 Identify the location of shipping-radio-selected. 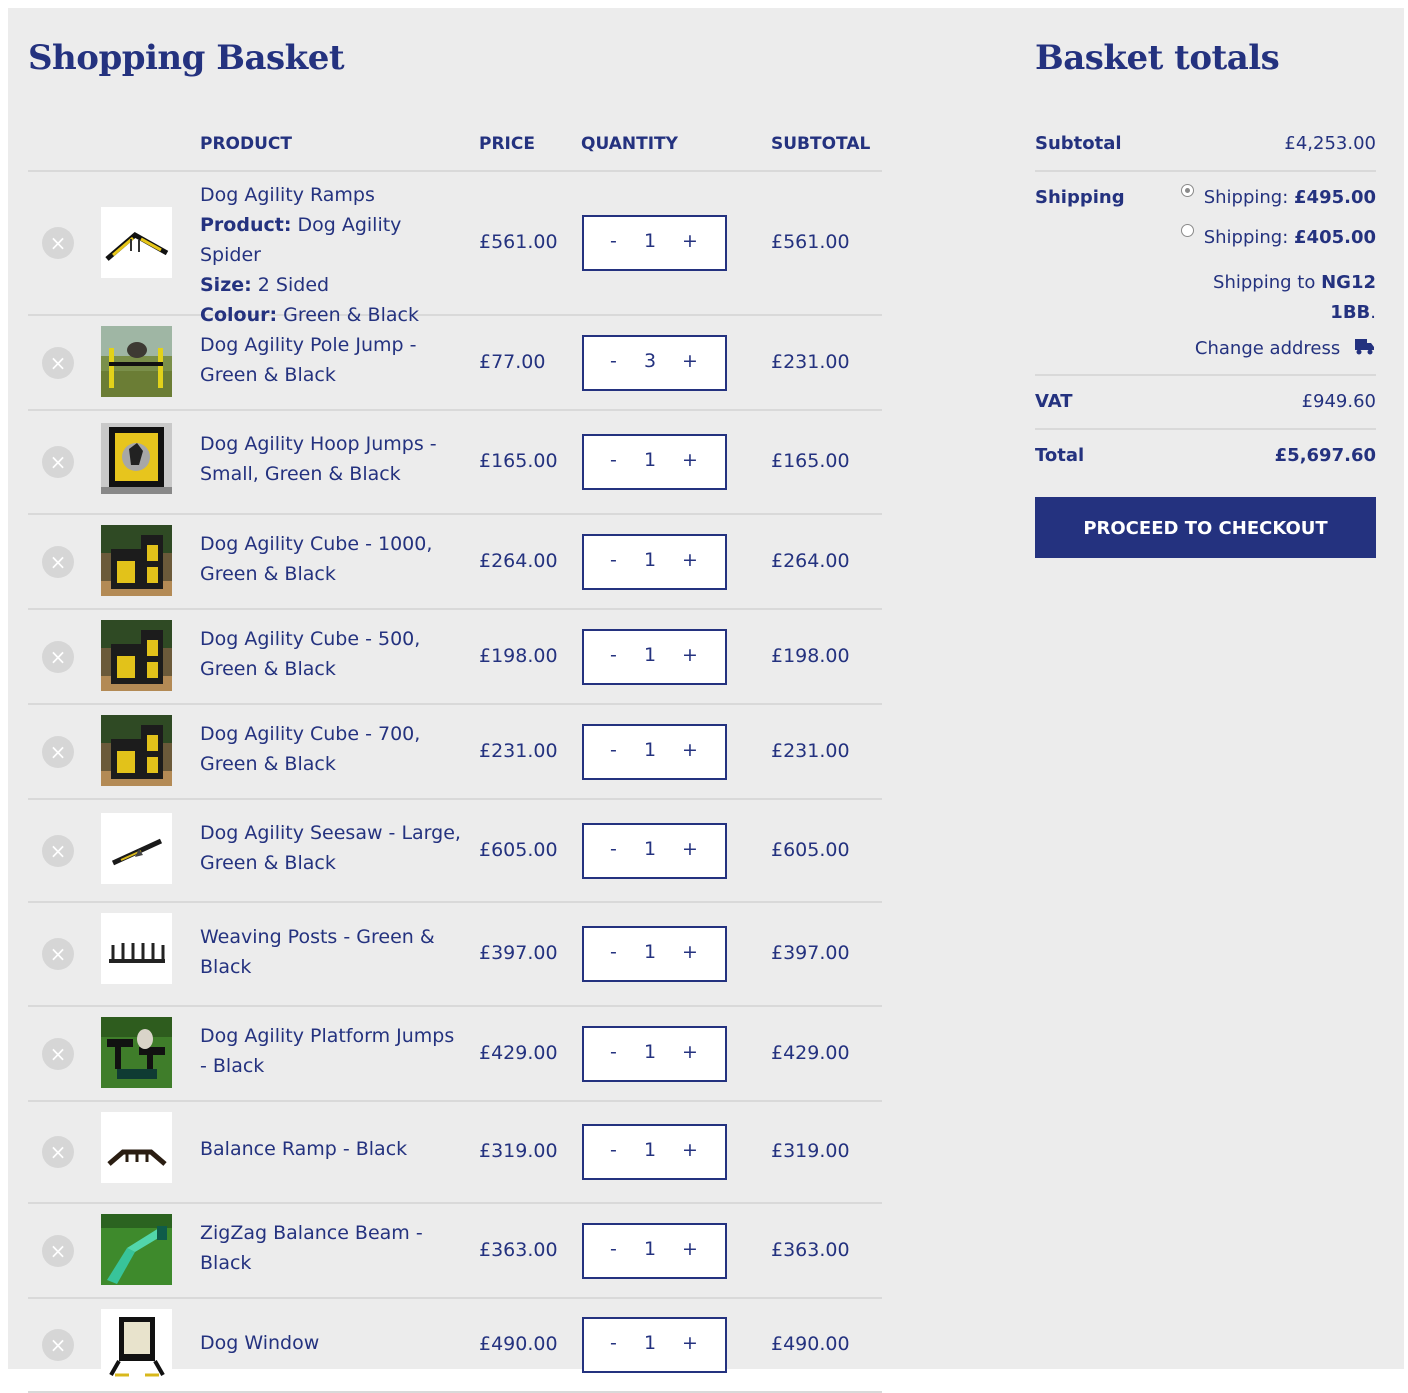
(1187, 190).